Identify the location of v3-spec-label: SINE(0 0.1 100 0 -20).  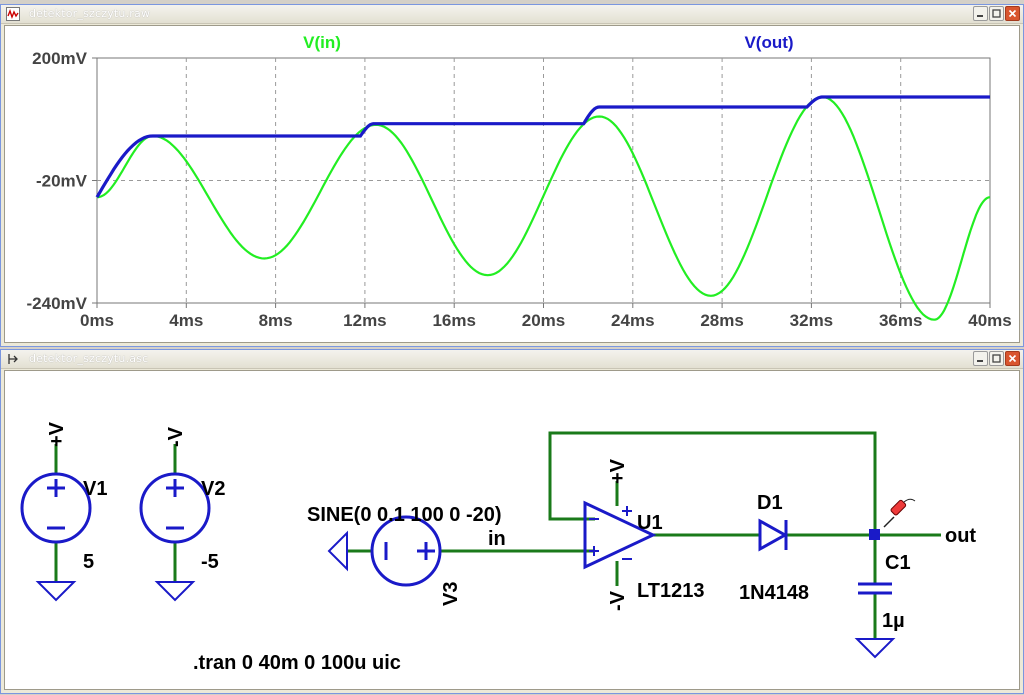
(404, 515).